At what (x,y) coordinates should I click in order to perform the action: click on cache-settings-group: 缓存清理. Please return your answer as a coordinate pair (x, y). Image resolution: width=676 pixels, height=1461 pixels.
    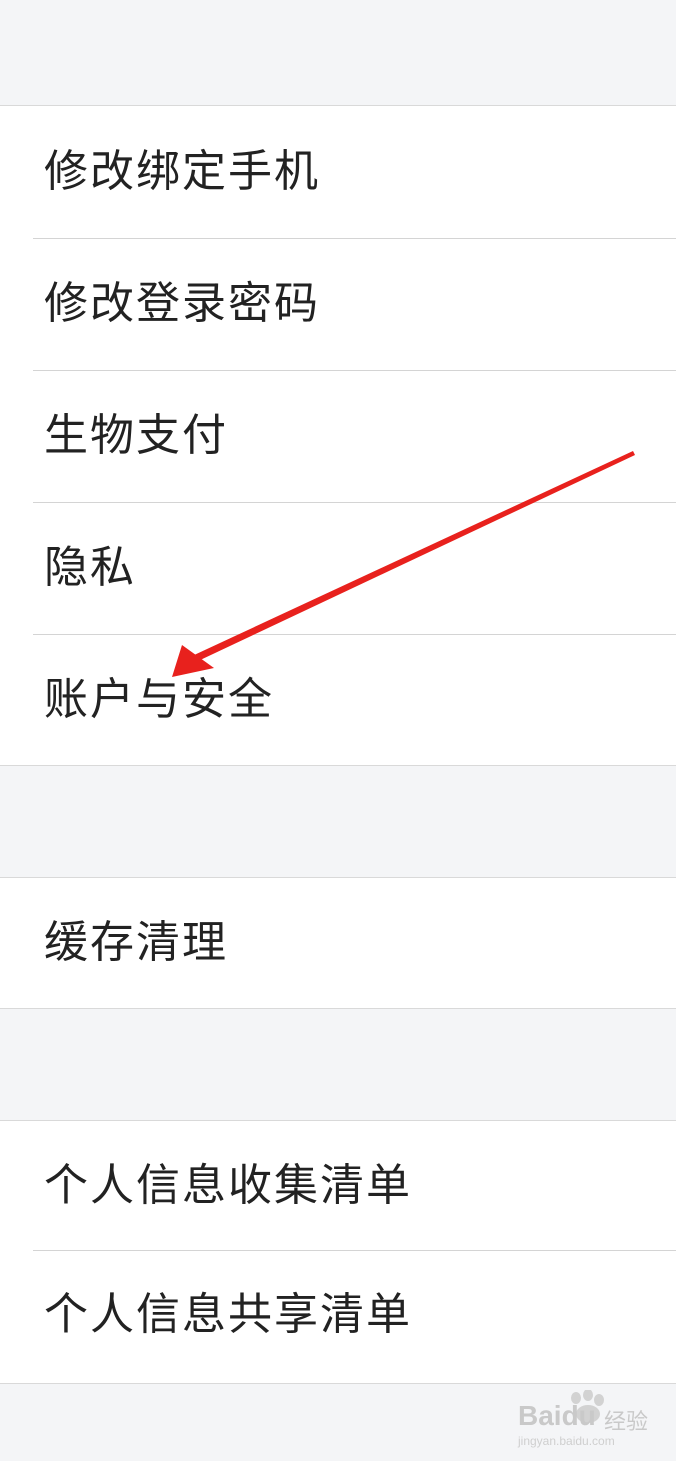
    Looking at the image, I should click on (338, 943).